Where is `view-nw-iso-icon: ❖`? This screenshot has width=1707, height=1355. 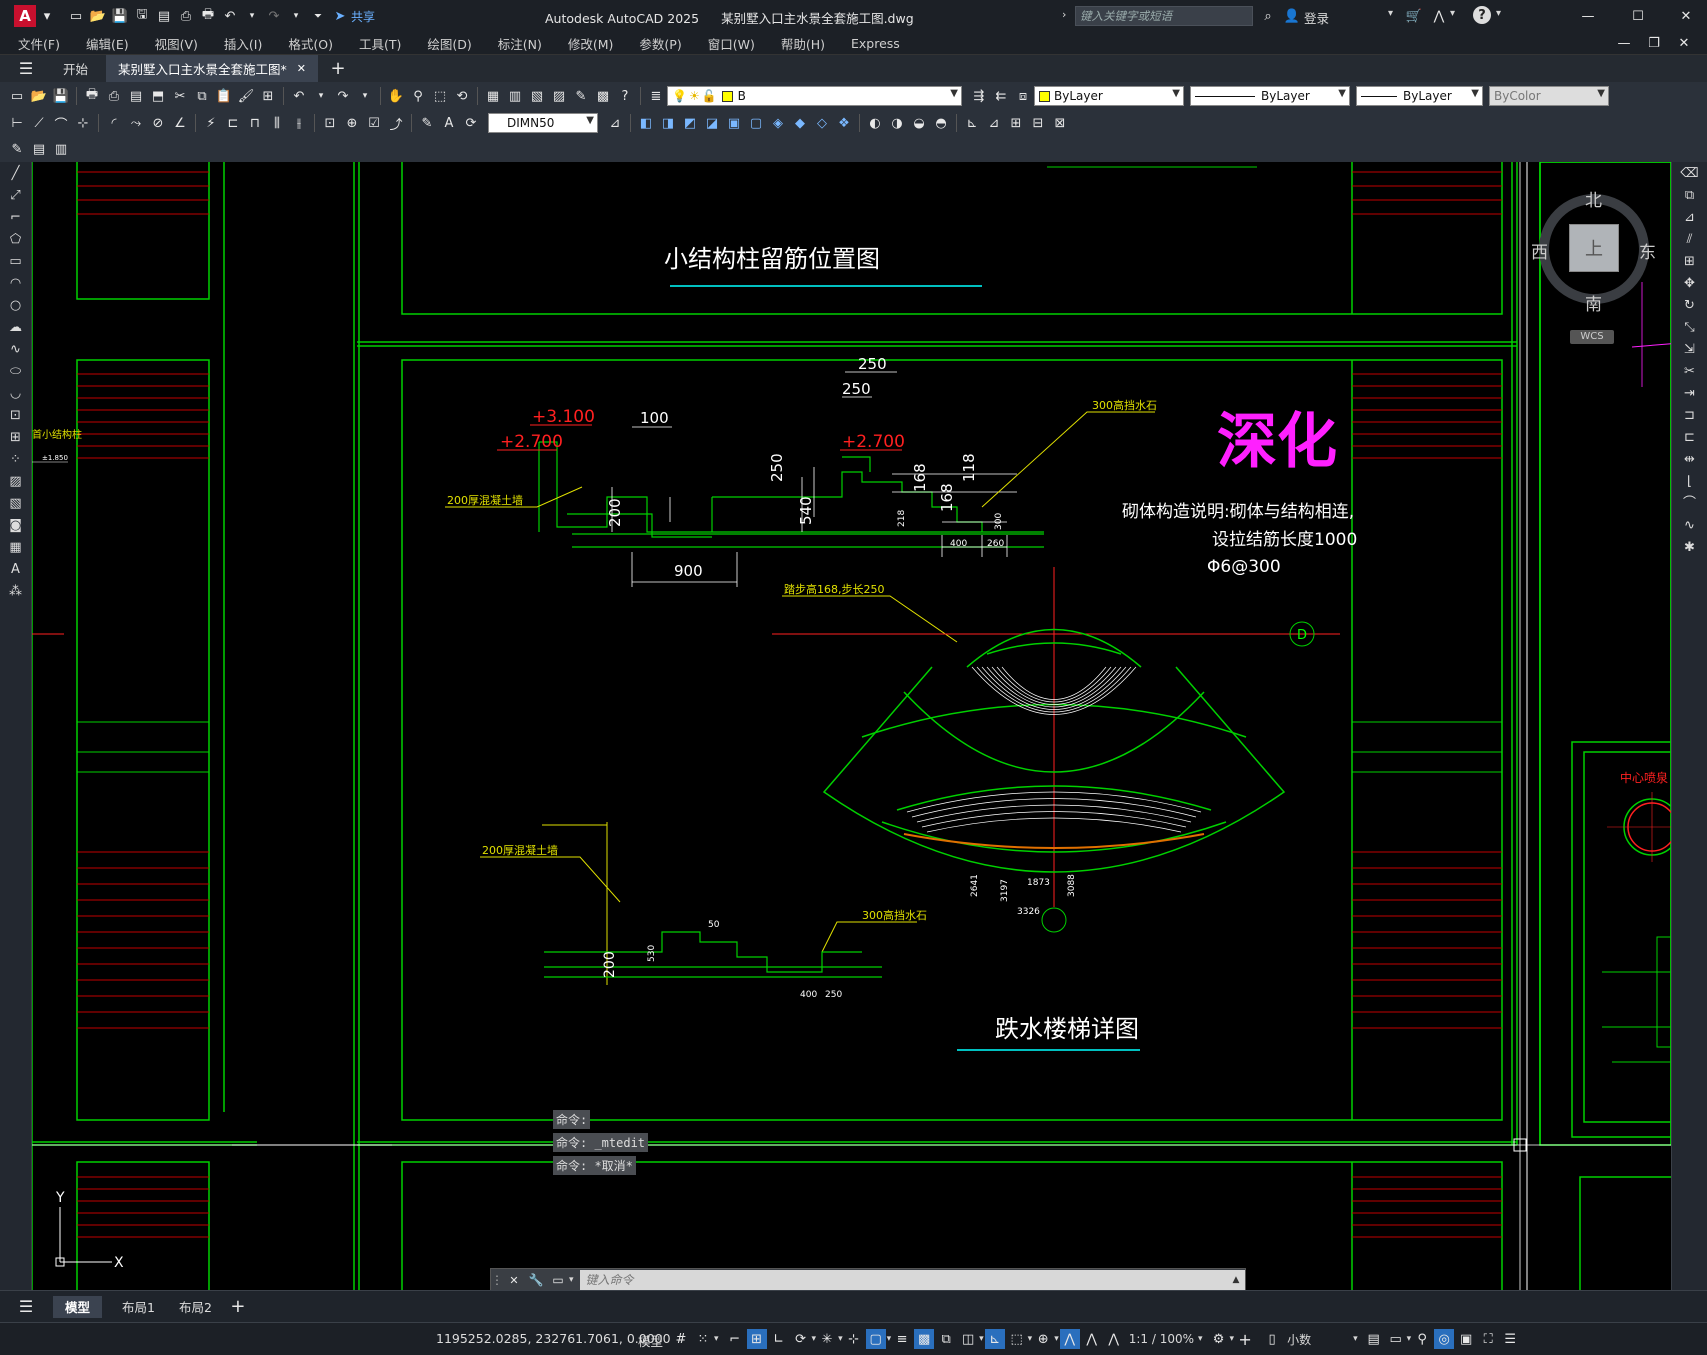 view-nw-iso-icon: ❖ is located at coordinates (844, 123).